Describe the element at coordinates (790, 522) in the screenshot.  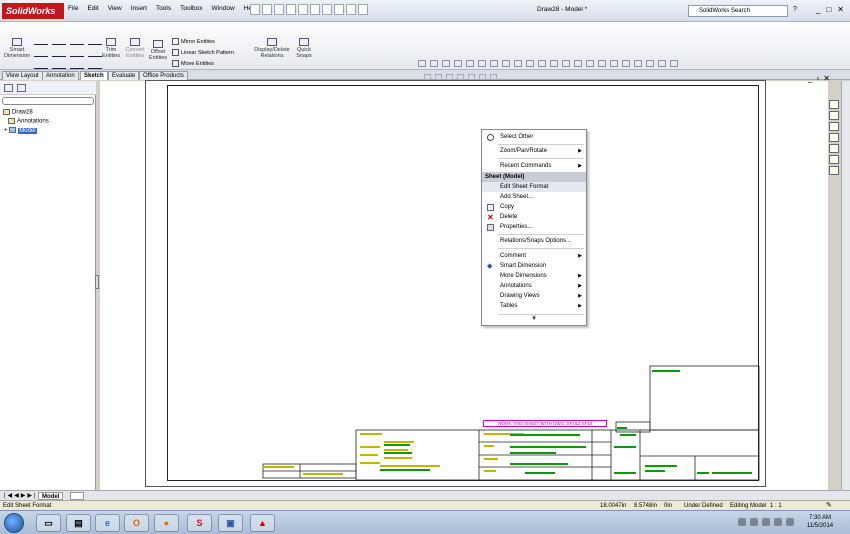
I see `flag-icon` at that location.